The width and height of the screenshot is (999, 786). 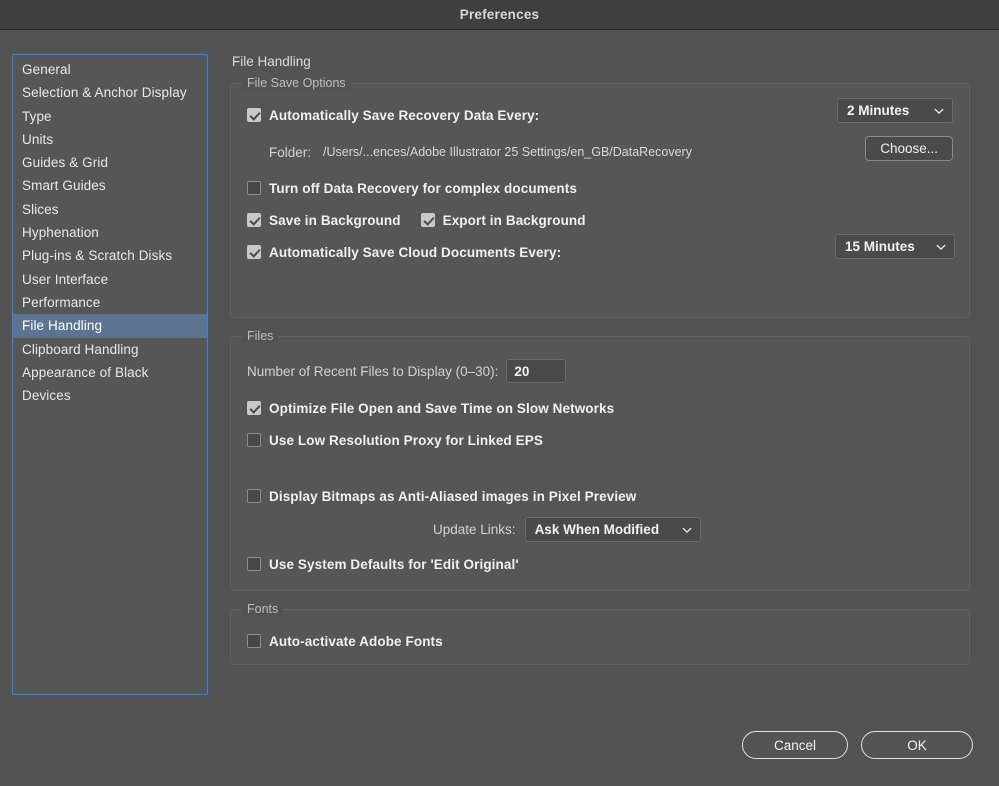 I want to click on window-title: Preferences, so click(x=499, y=14).